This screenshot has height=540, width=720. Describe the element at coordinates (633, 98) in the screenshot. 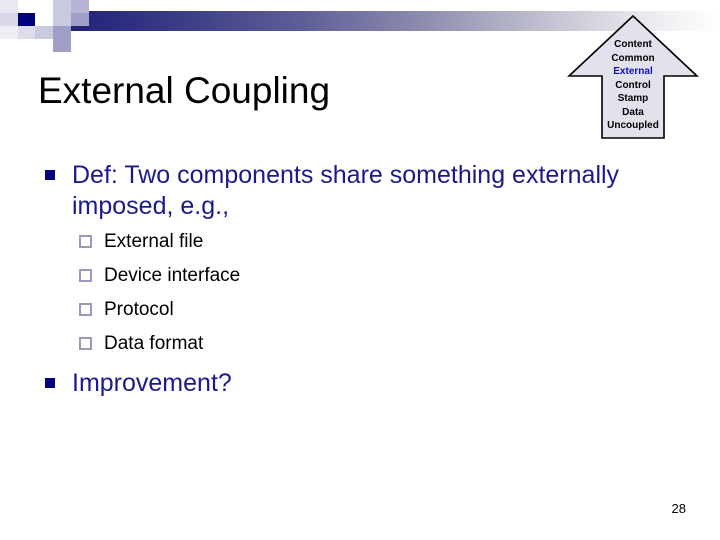

I see `arrow-level-stamp: Stamp` at that location.